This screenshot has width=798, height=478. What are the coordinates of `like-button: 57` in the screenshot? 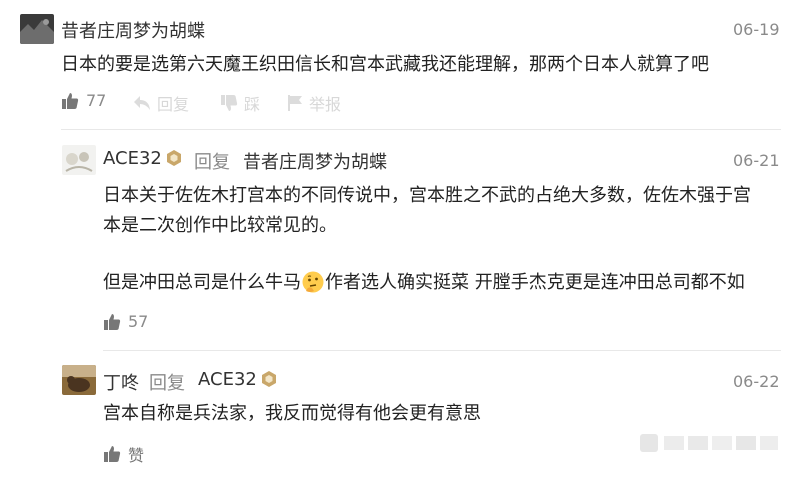 It's located at (125, 321).